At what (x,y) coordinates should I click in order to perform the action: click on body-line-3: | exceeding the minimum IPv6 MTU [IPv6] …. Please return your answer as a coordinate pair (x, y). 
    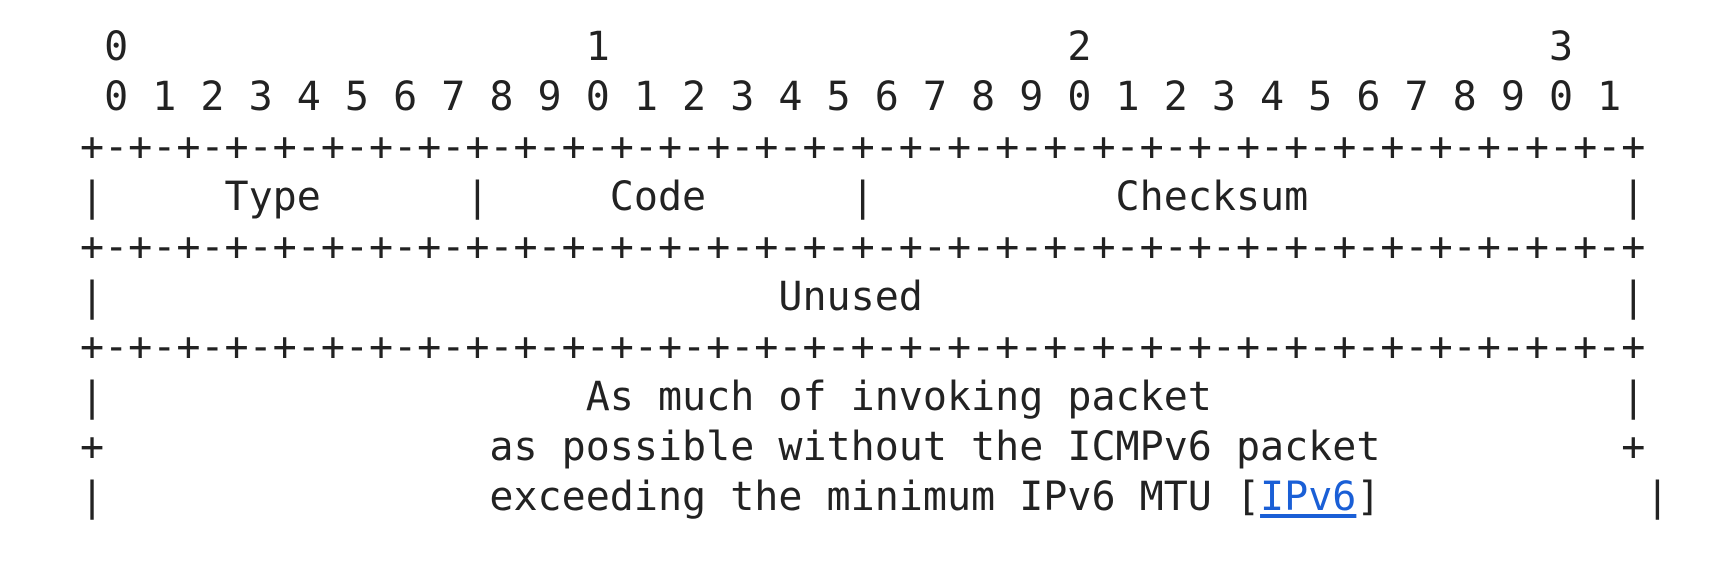
    Looking at the image, I should click on (874, 497).